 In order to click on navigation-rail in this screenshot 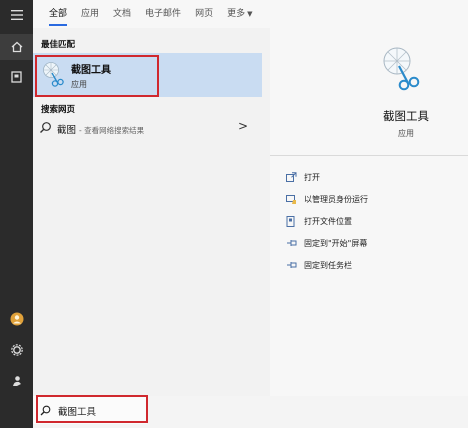, I will do `click(16, 214)`.